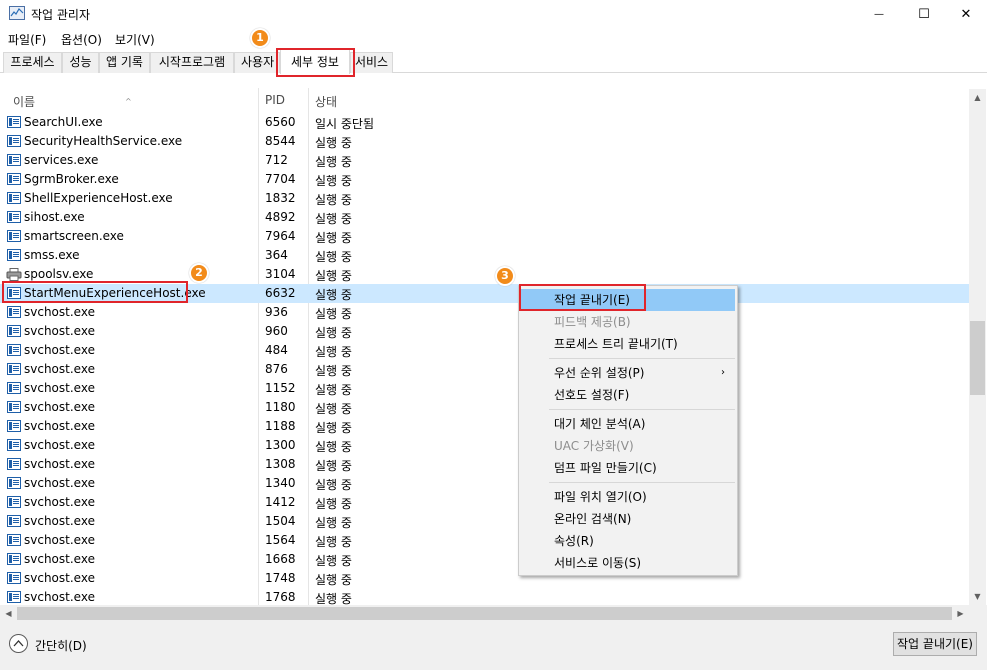  I want to click on menu-options: 옵션(O), so click(81, 39).